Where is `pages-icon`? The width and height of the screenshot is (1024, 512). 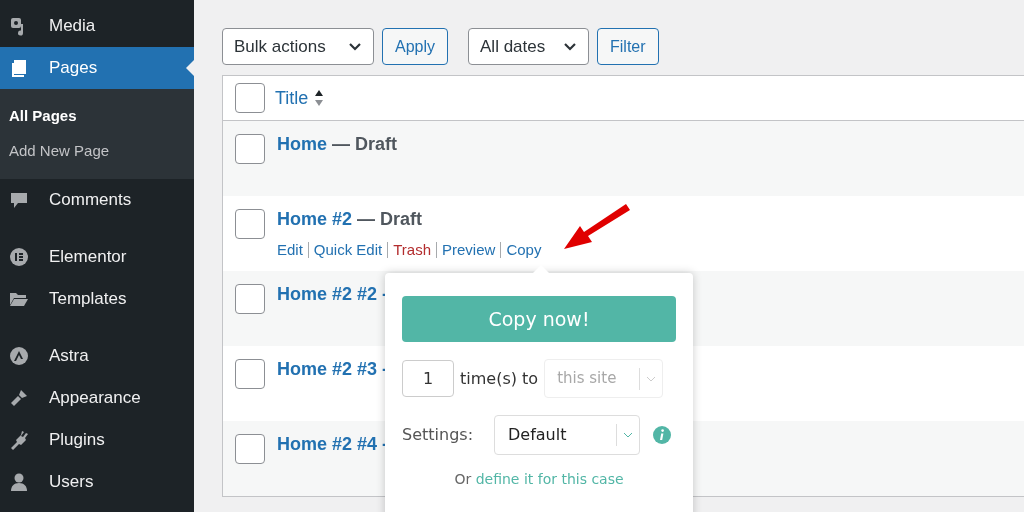
pages-icon is located at coordinates (19, 68).